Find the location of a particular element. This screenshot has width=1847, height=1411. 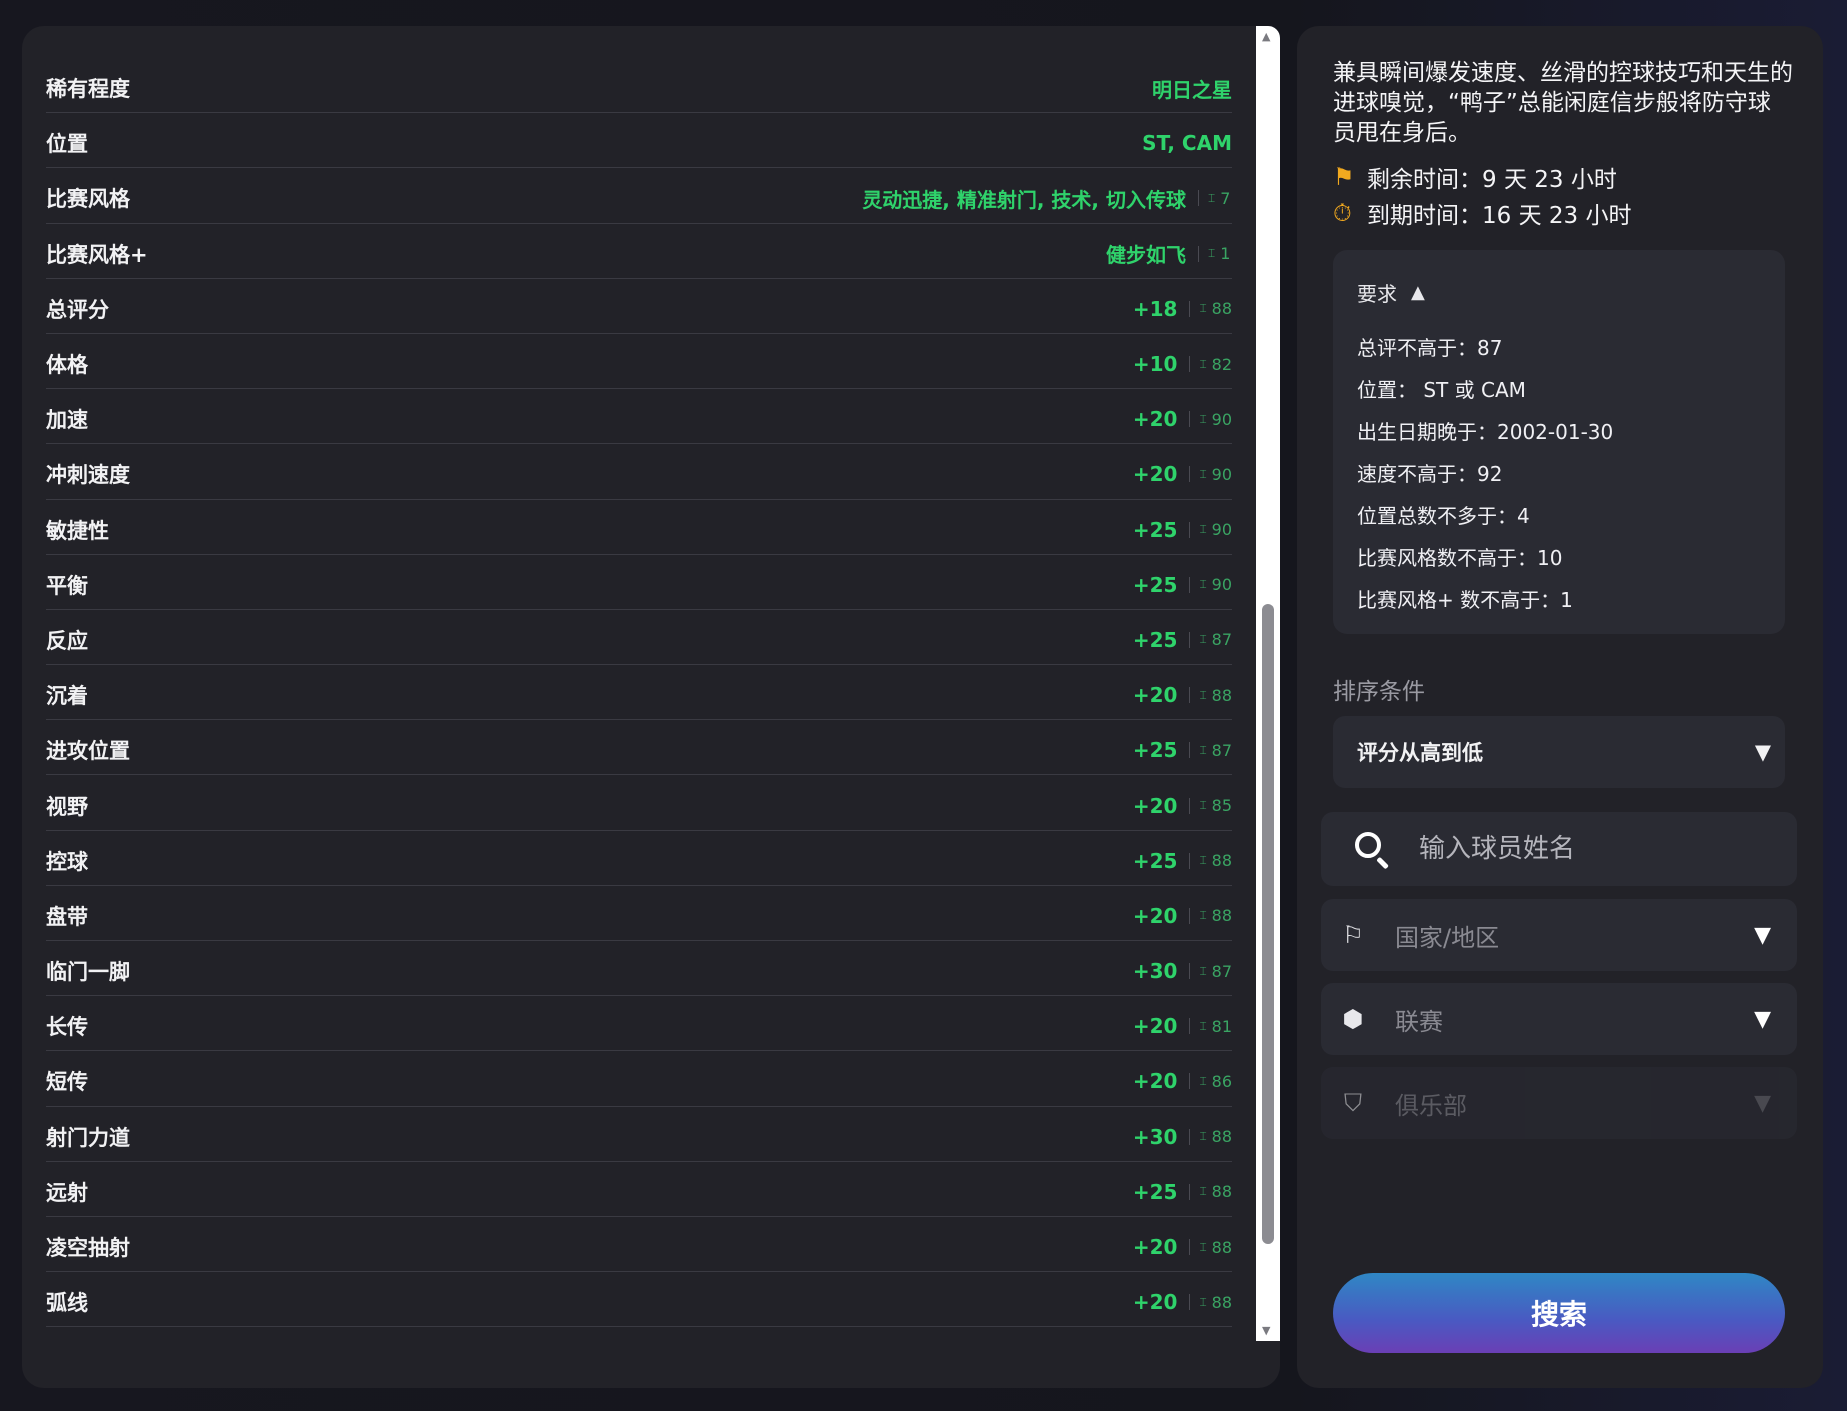

club-filter: ⛉ 俱乐部 ▼ is located at coordinates (1559, 1103).